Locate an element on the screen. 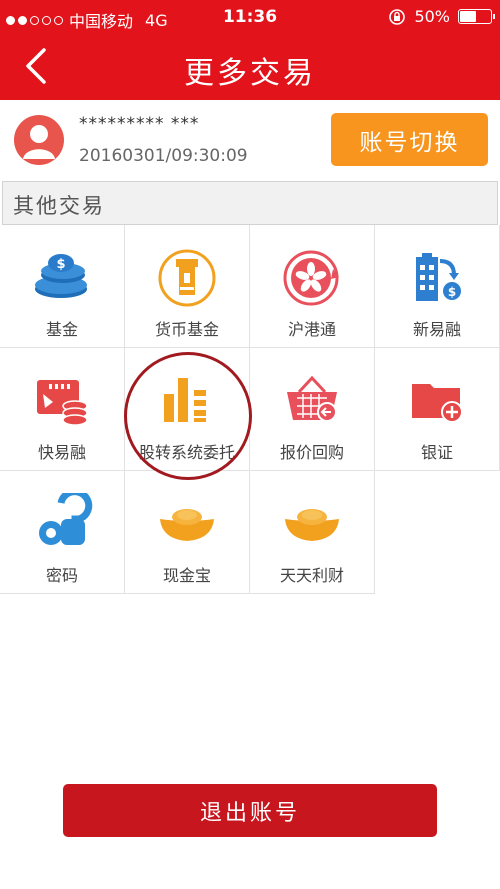  status-right: 50% is located at coordinates (441, 16).